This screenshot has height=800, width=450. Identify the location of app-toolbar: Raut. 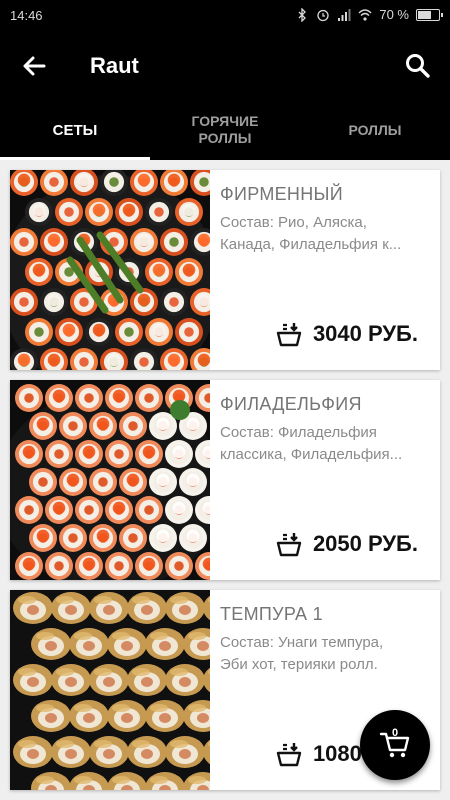
(225, 66).